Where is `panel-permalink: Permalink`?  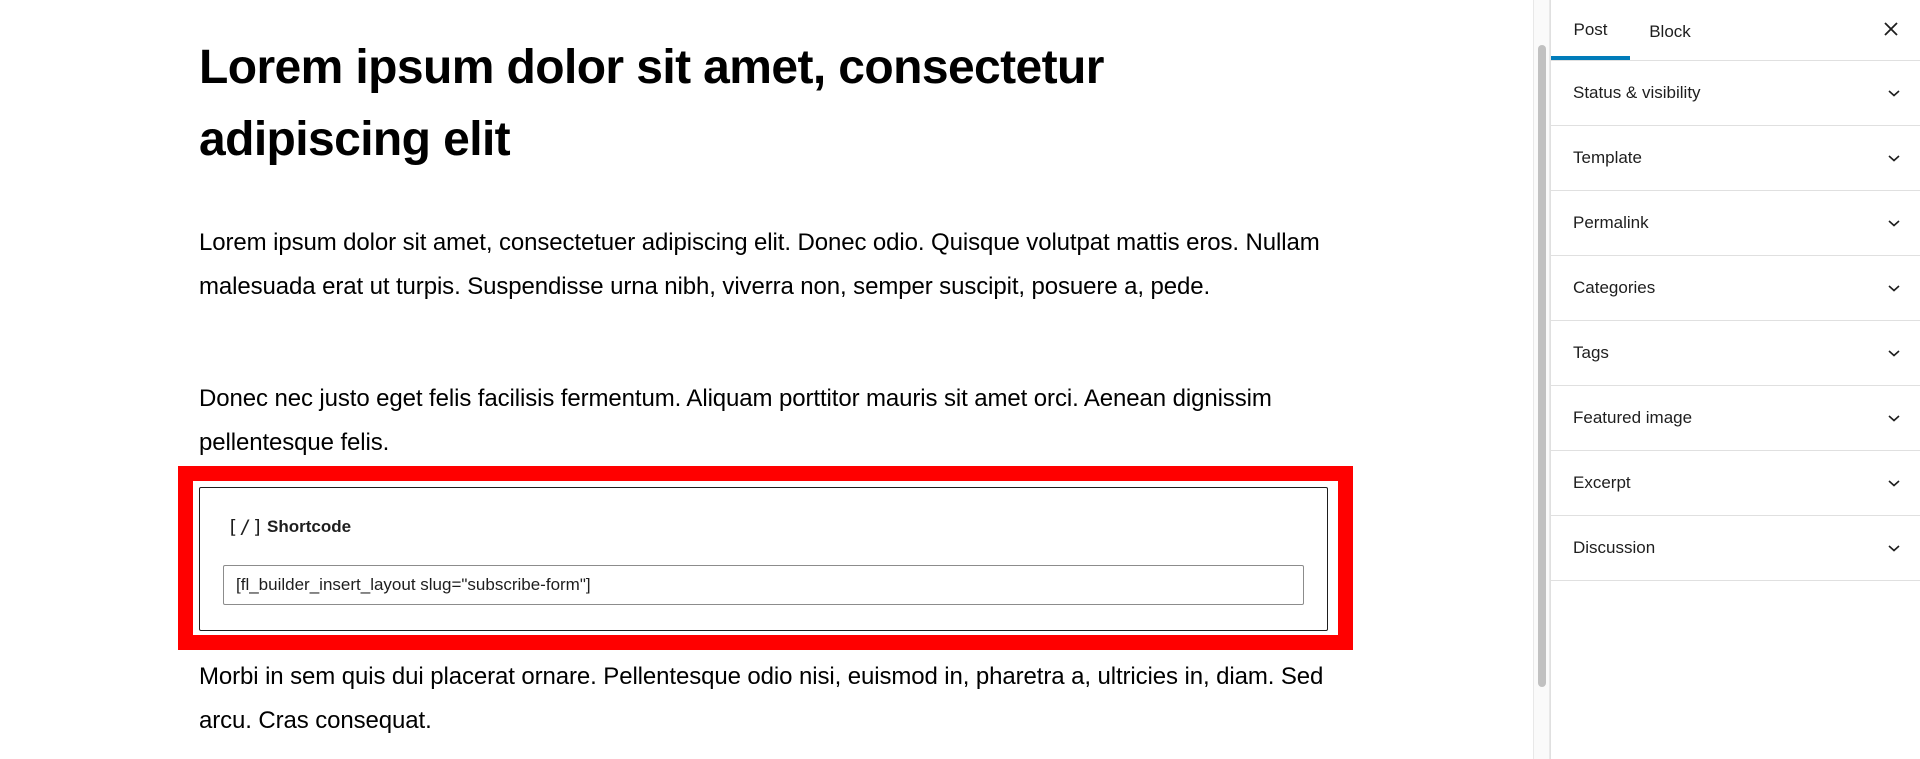
panel-permalink: Permalink is located at coordinates (1735, 223).